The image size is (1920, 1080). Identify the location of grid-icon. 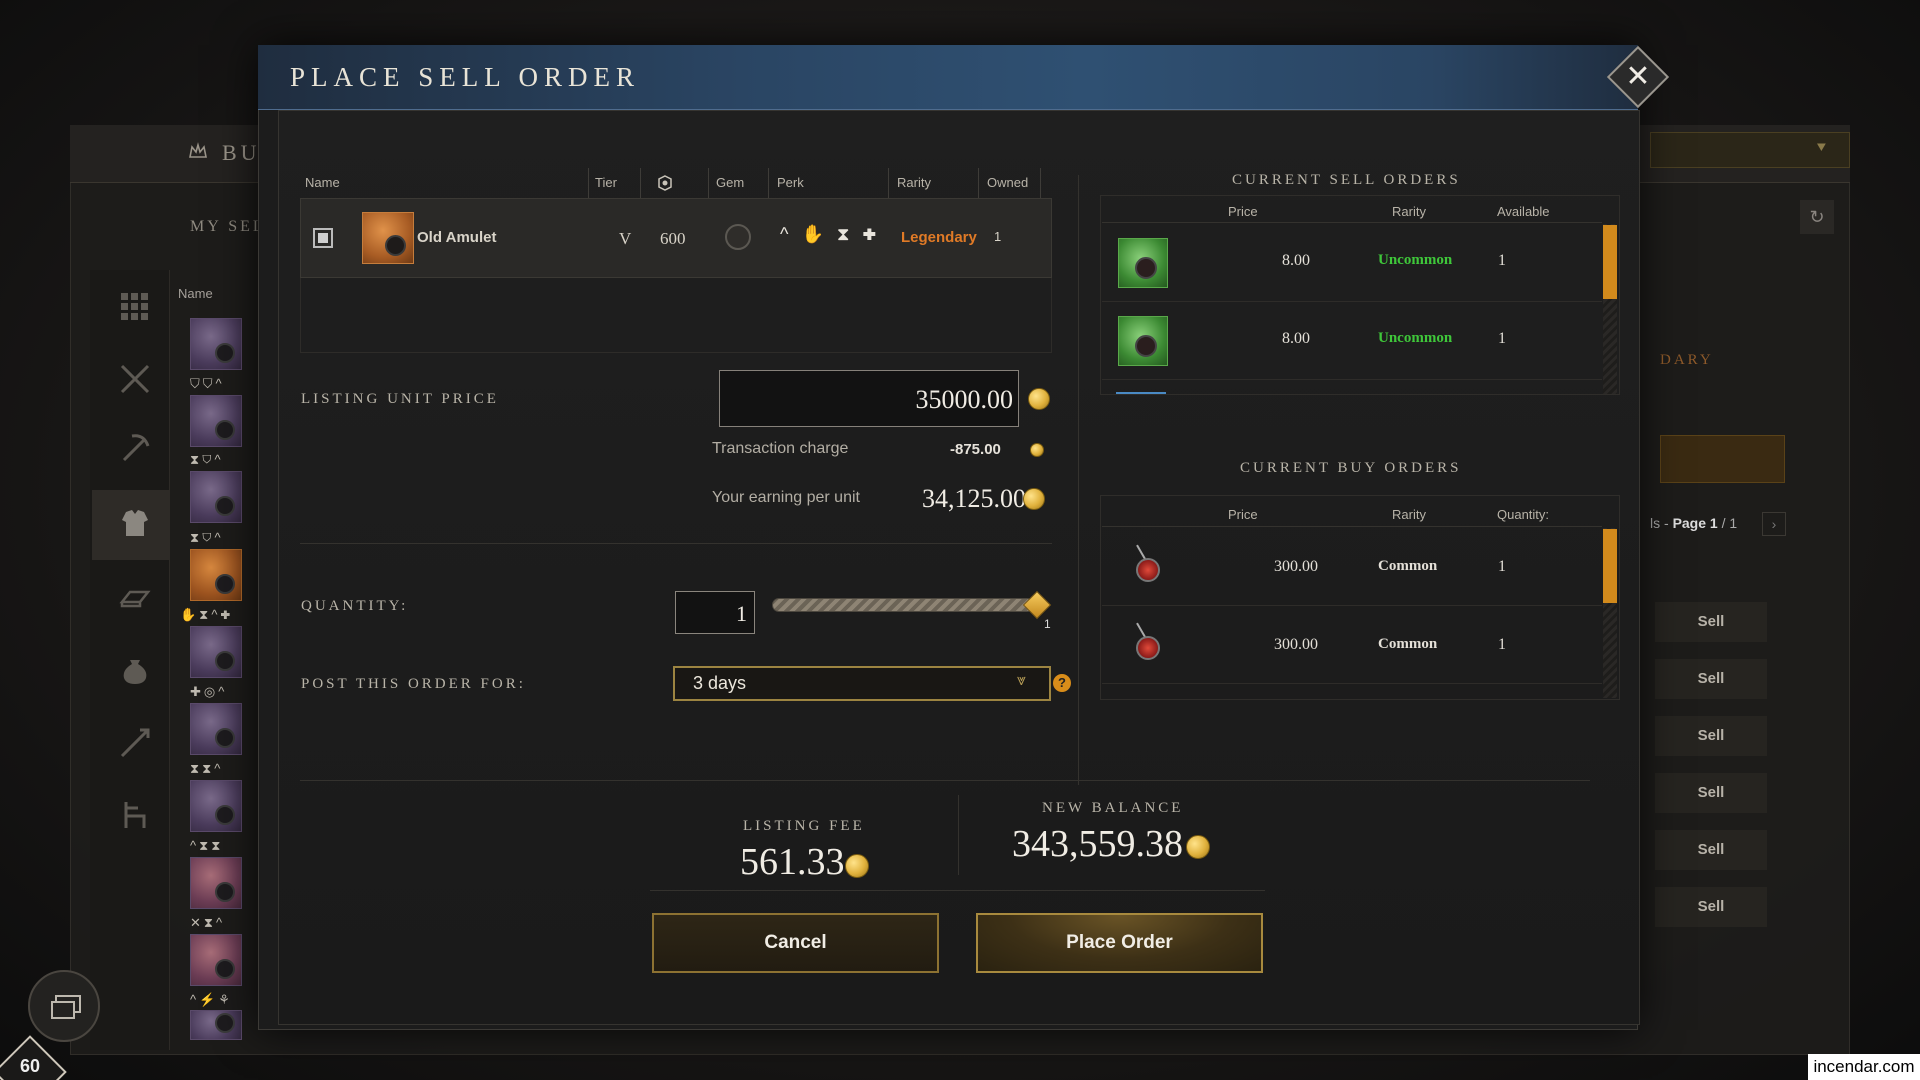
(135, 307).